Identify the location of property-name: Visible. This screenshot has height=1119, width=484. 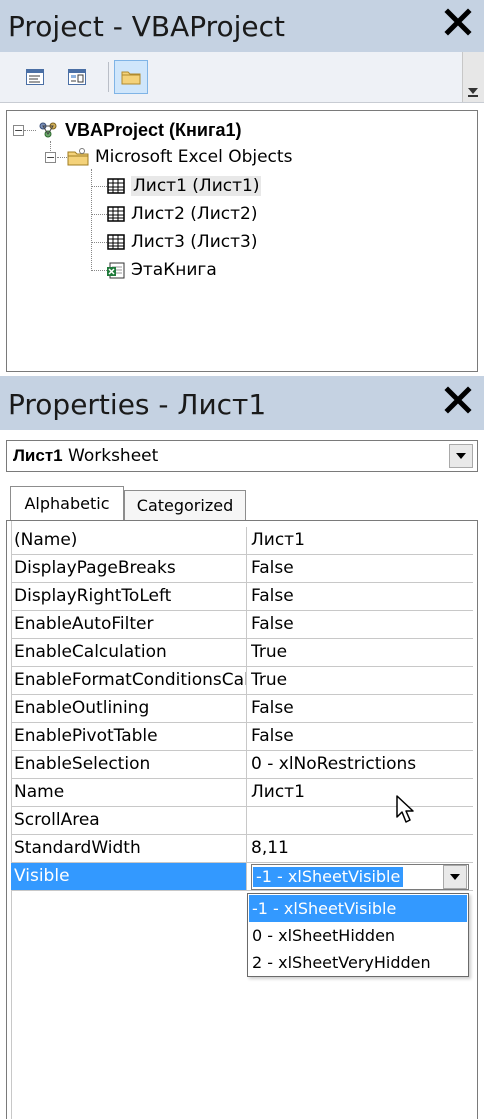
(129, 876).